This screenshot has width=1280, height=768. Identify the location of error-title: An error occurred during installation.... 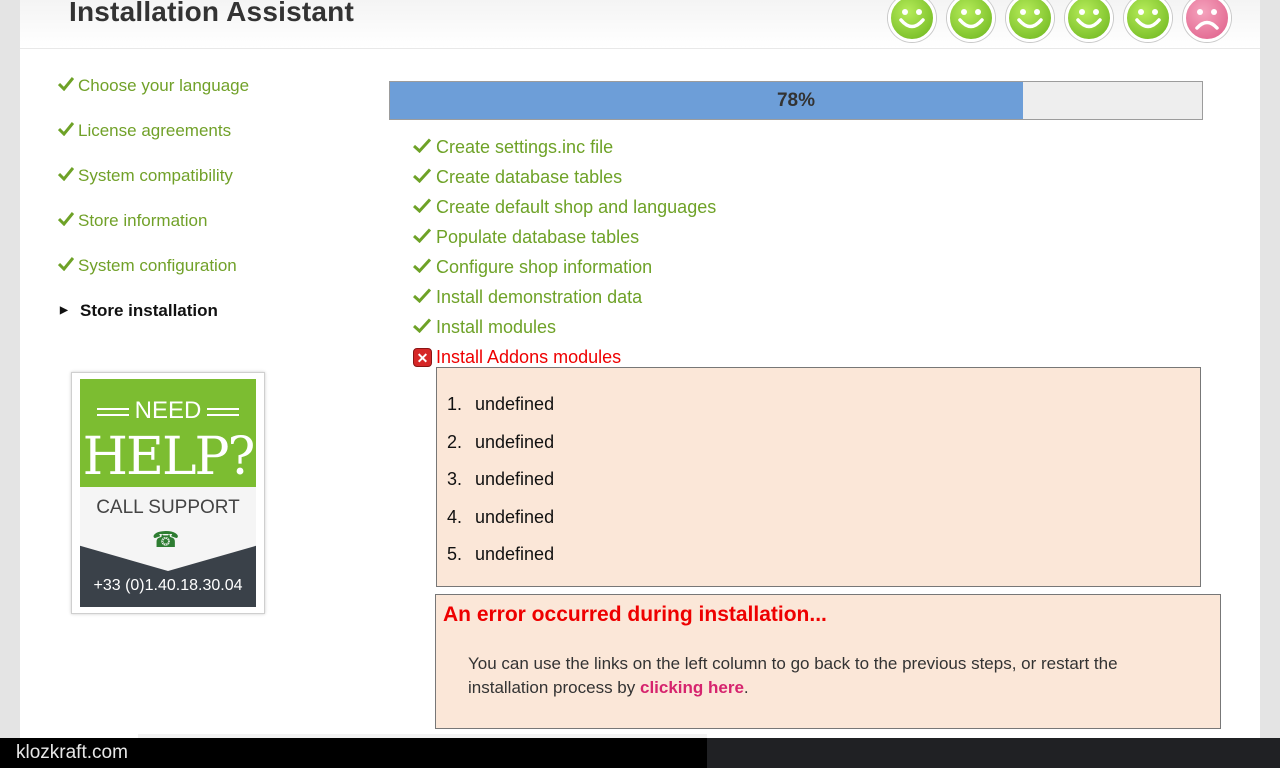
(635, 614).